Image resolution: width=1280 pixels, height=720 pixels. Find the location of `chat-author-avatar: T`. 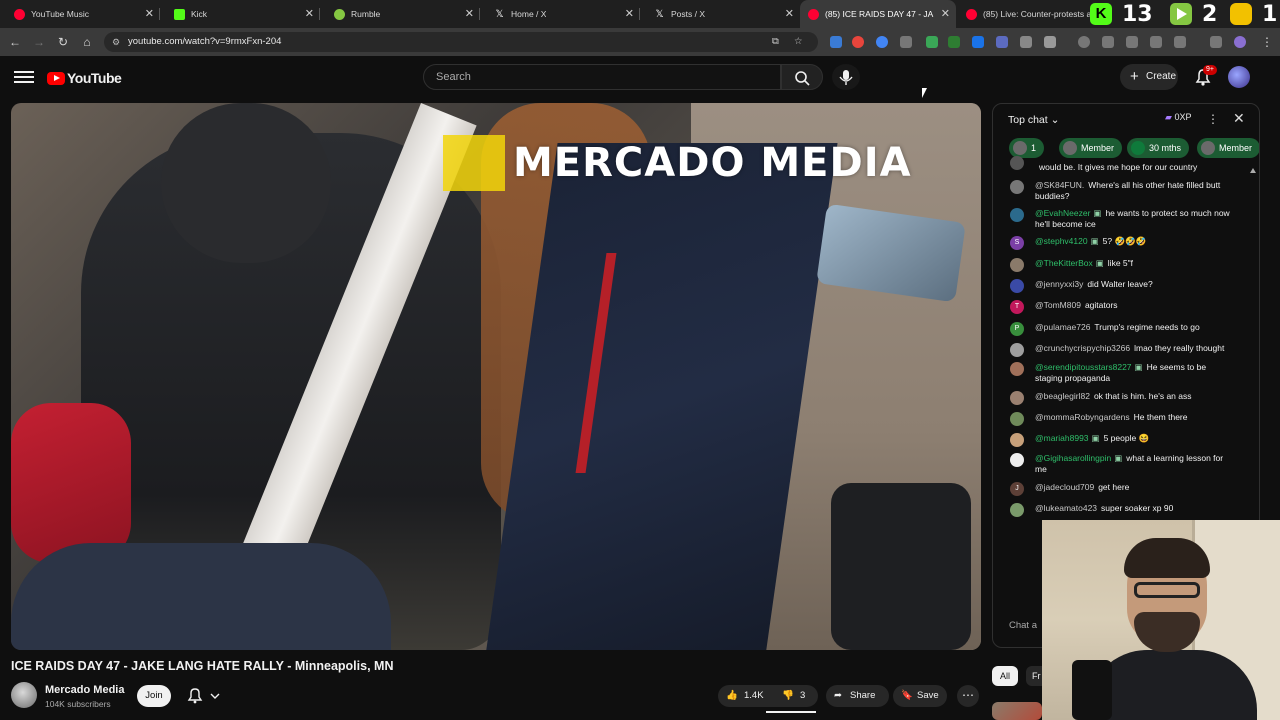

chat-author-avatar: T is located at coordinates (1017, 307).